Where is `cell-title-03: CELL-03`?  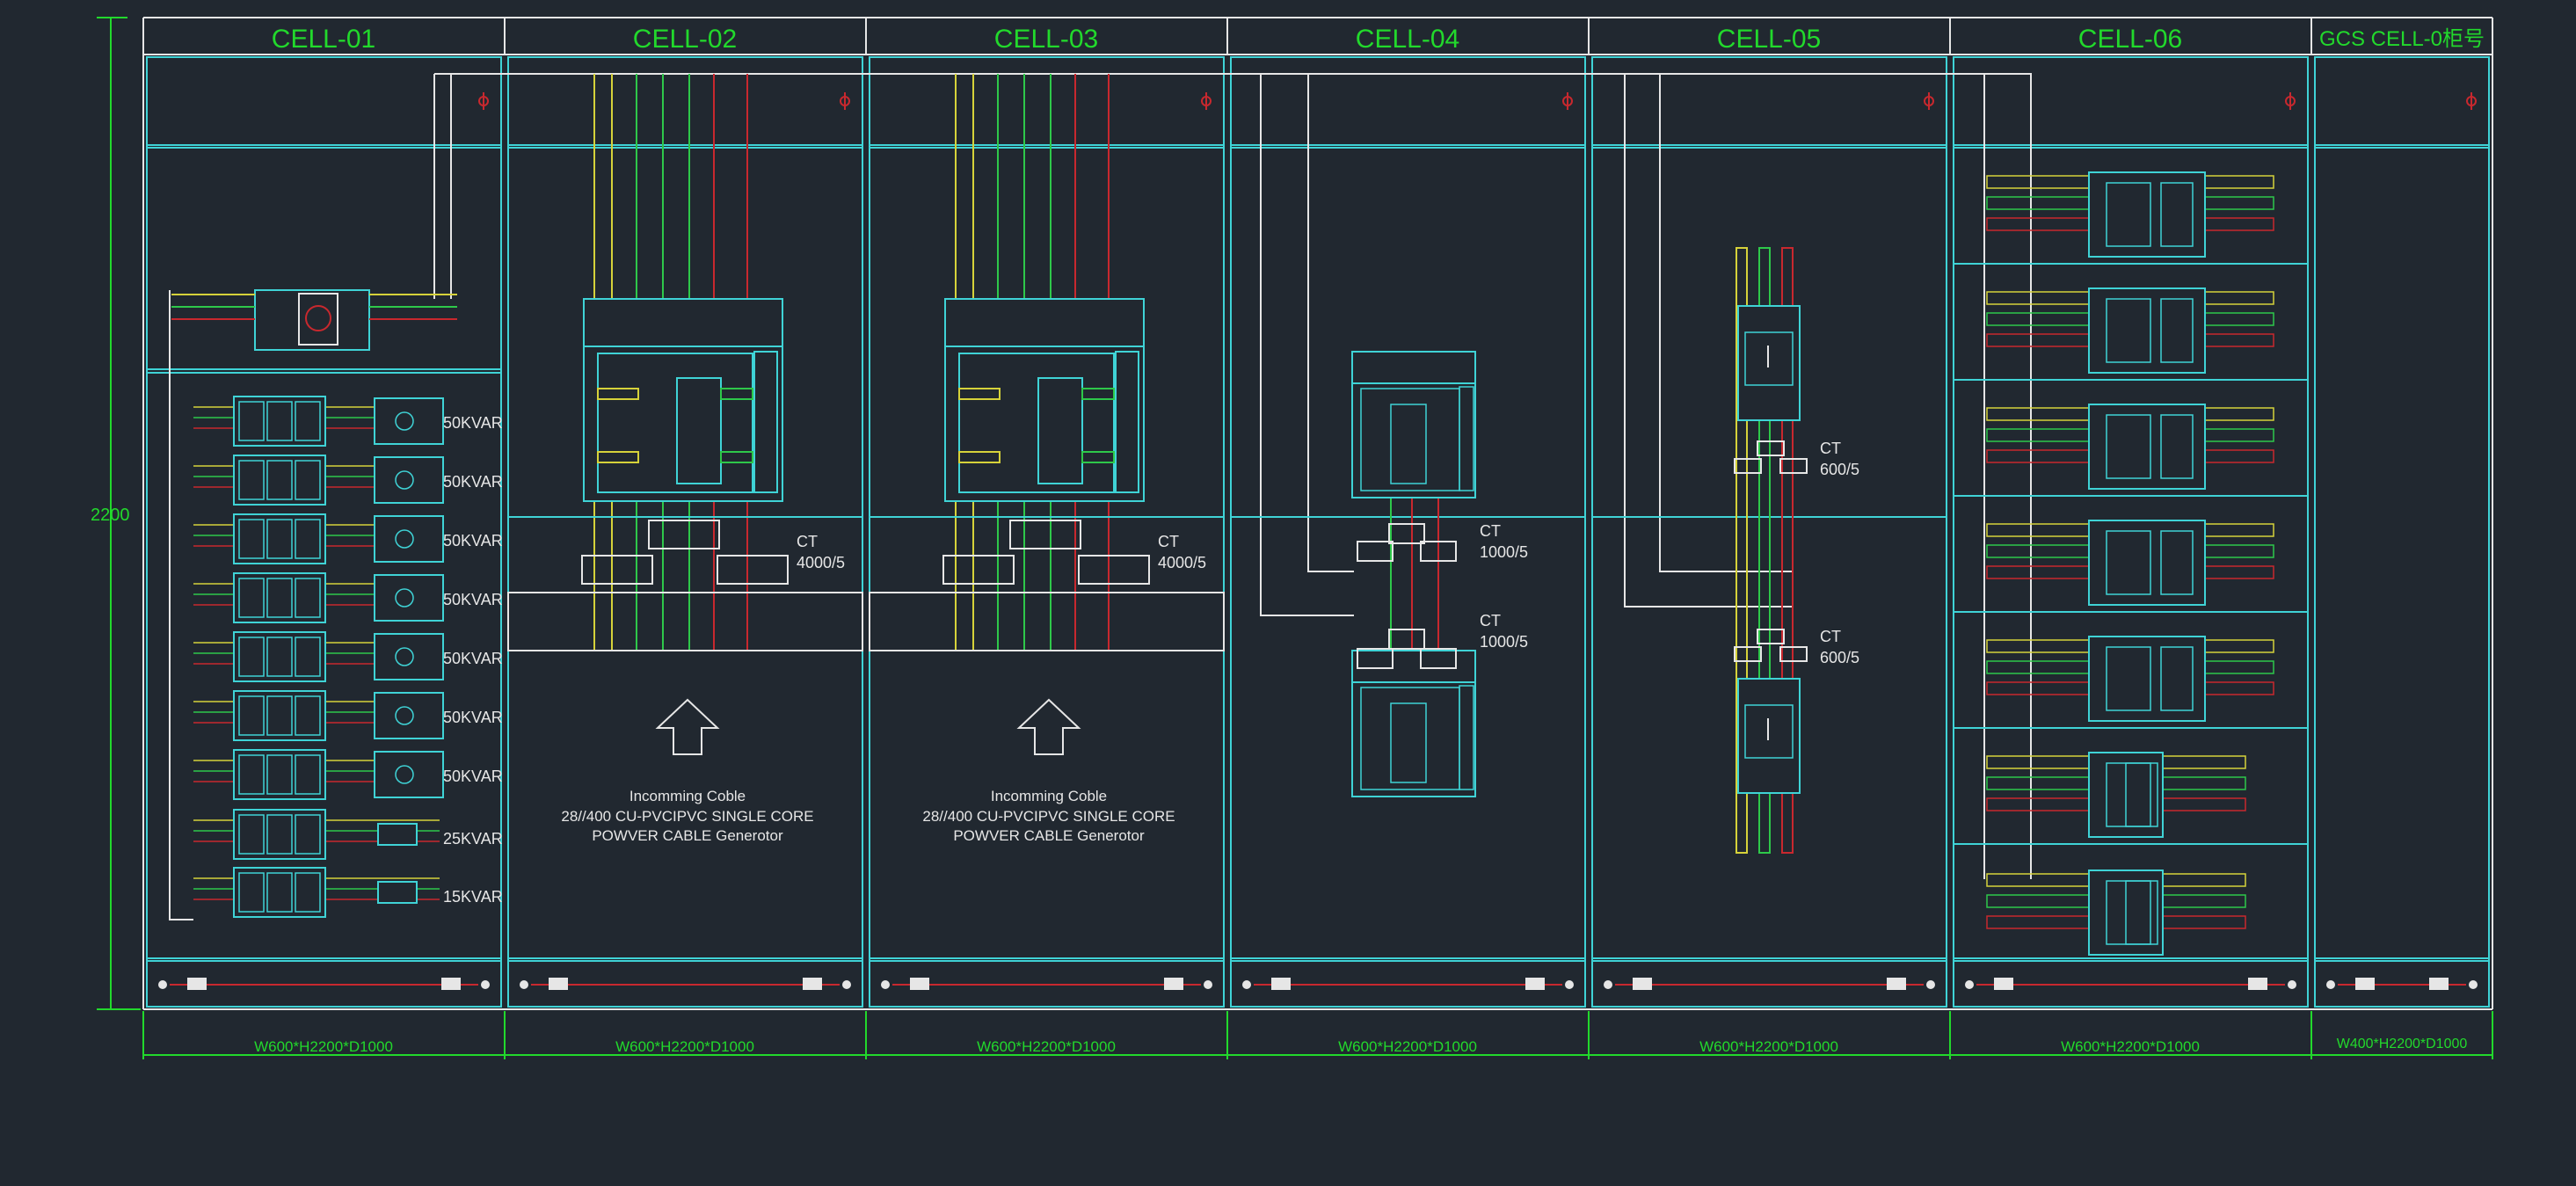 cell-title-03: CELL-03 is located at coordinates (1046, 39).